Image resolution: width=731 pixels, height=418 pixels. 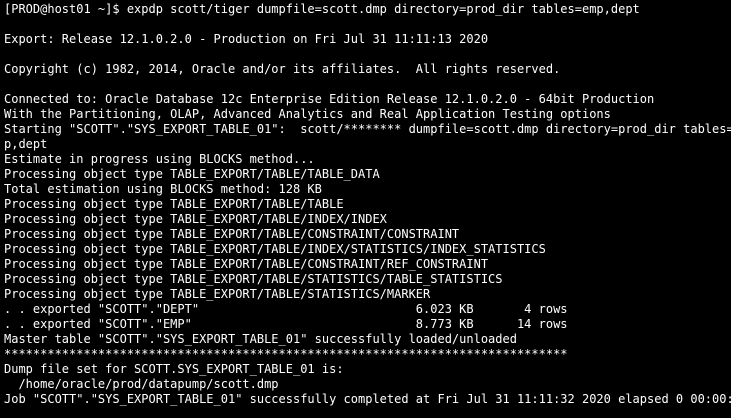 What do you see at coordinates (141, 384) in the screenshot?
I see `terminal-line: /home/oracle/prod/datapump/scott.dmp` at bounding box center [141, 384].